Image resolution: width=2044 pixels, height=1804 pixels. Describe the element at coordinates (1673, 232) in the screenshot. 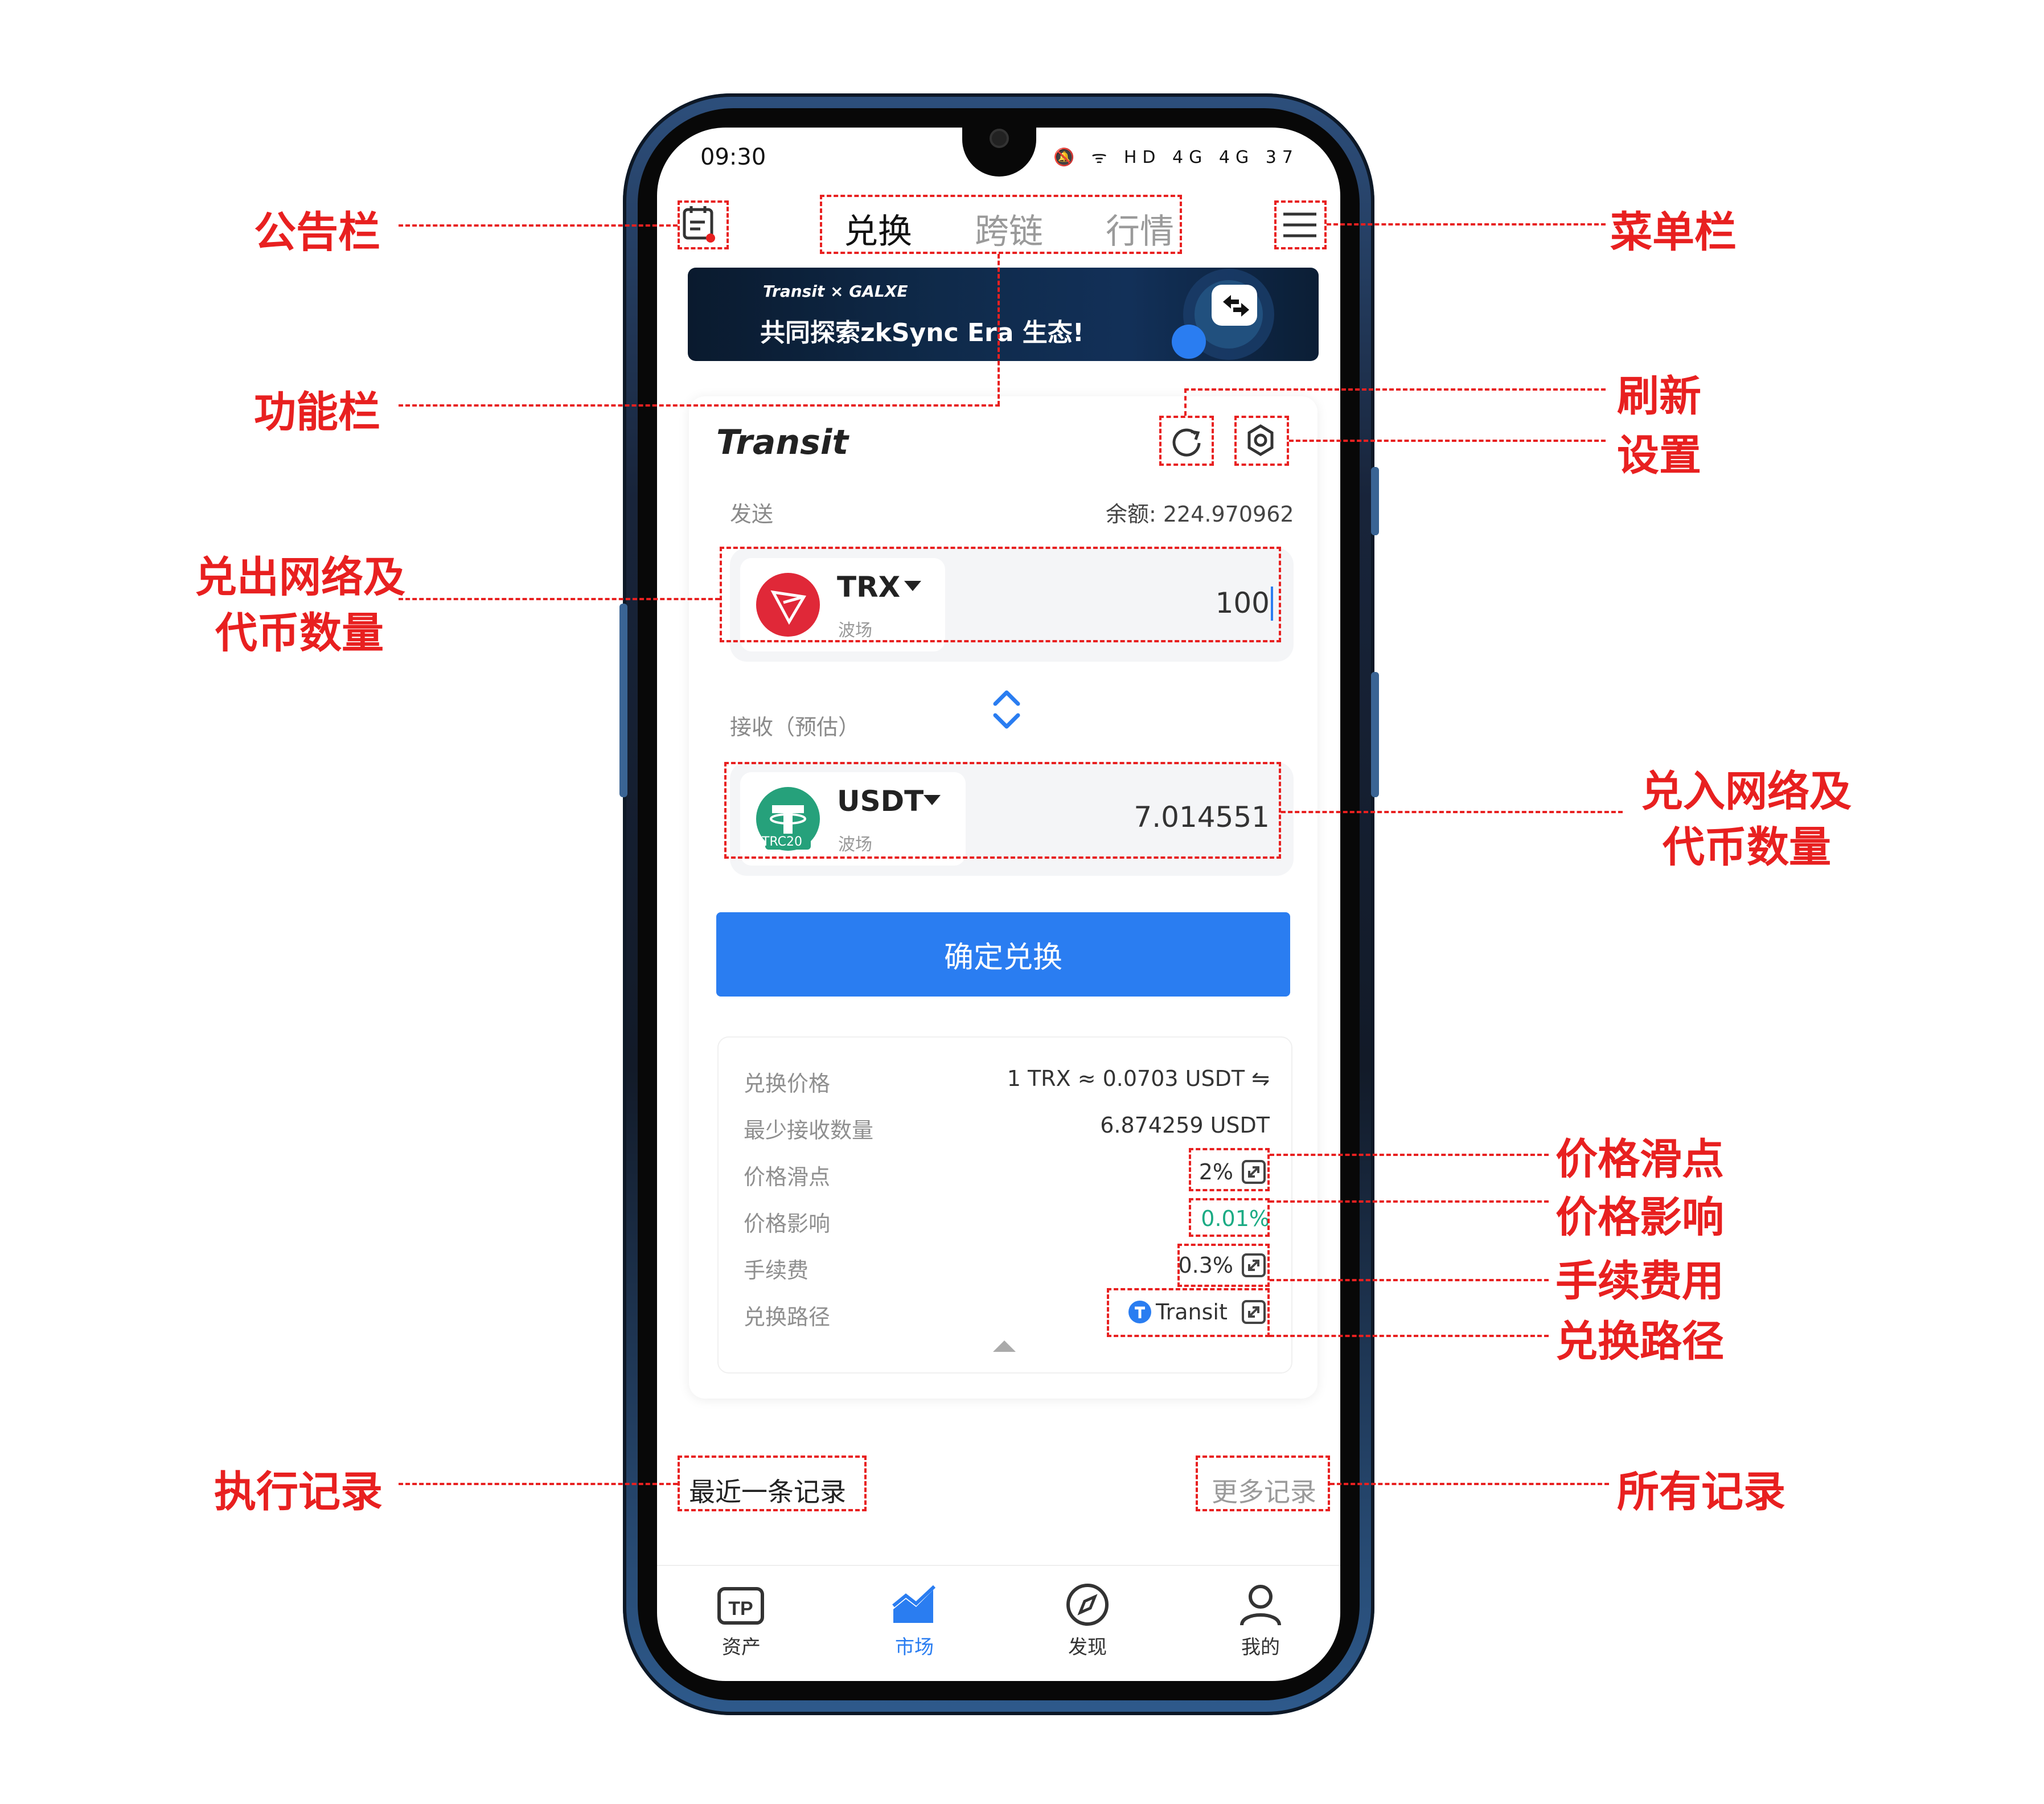

I see `annotation-menu: 菜单栏` at that location.